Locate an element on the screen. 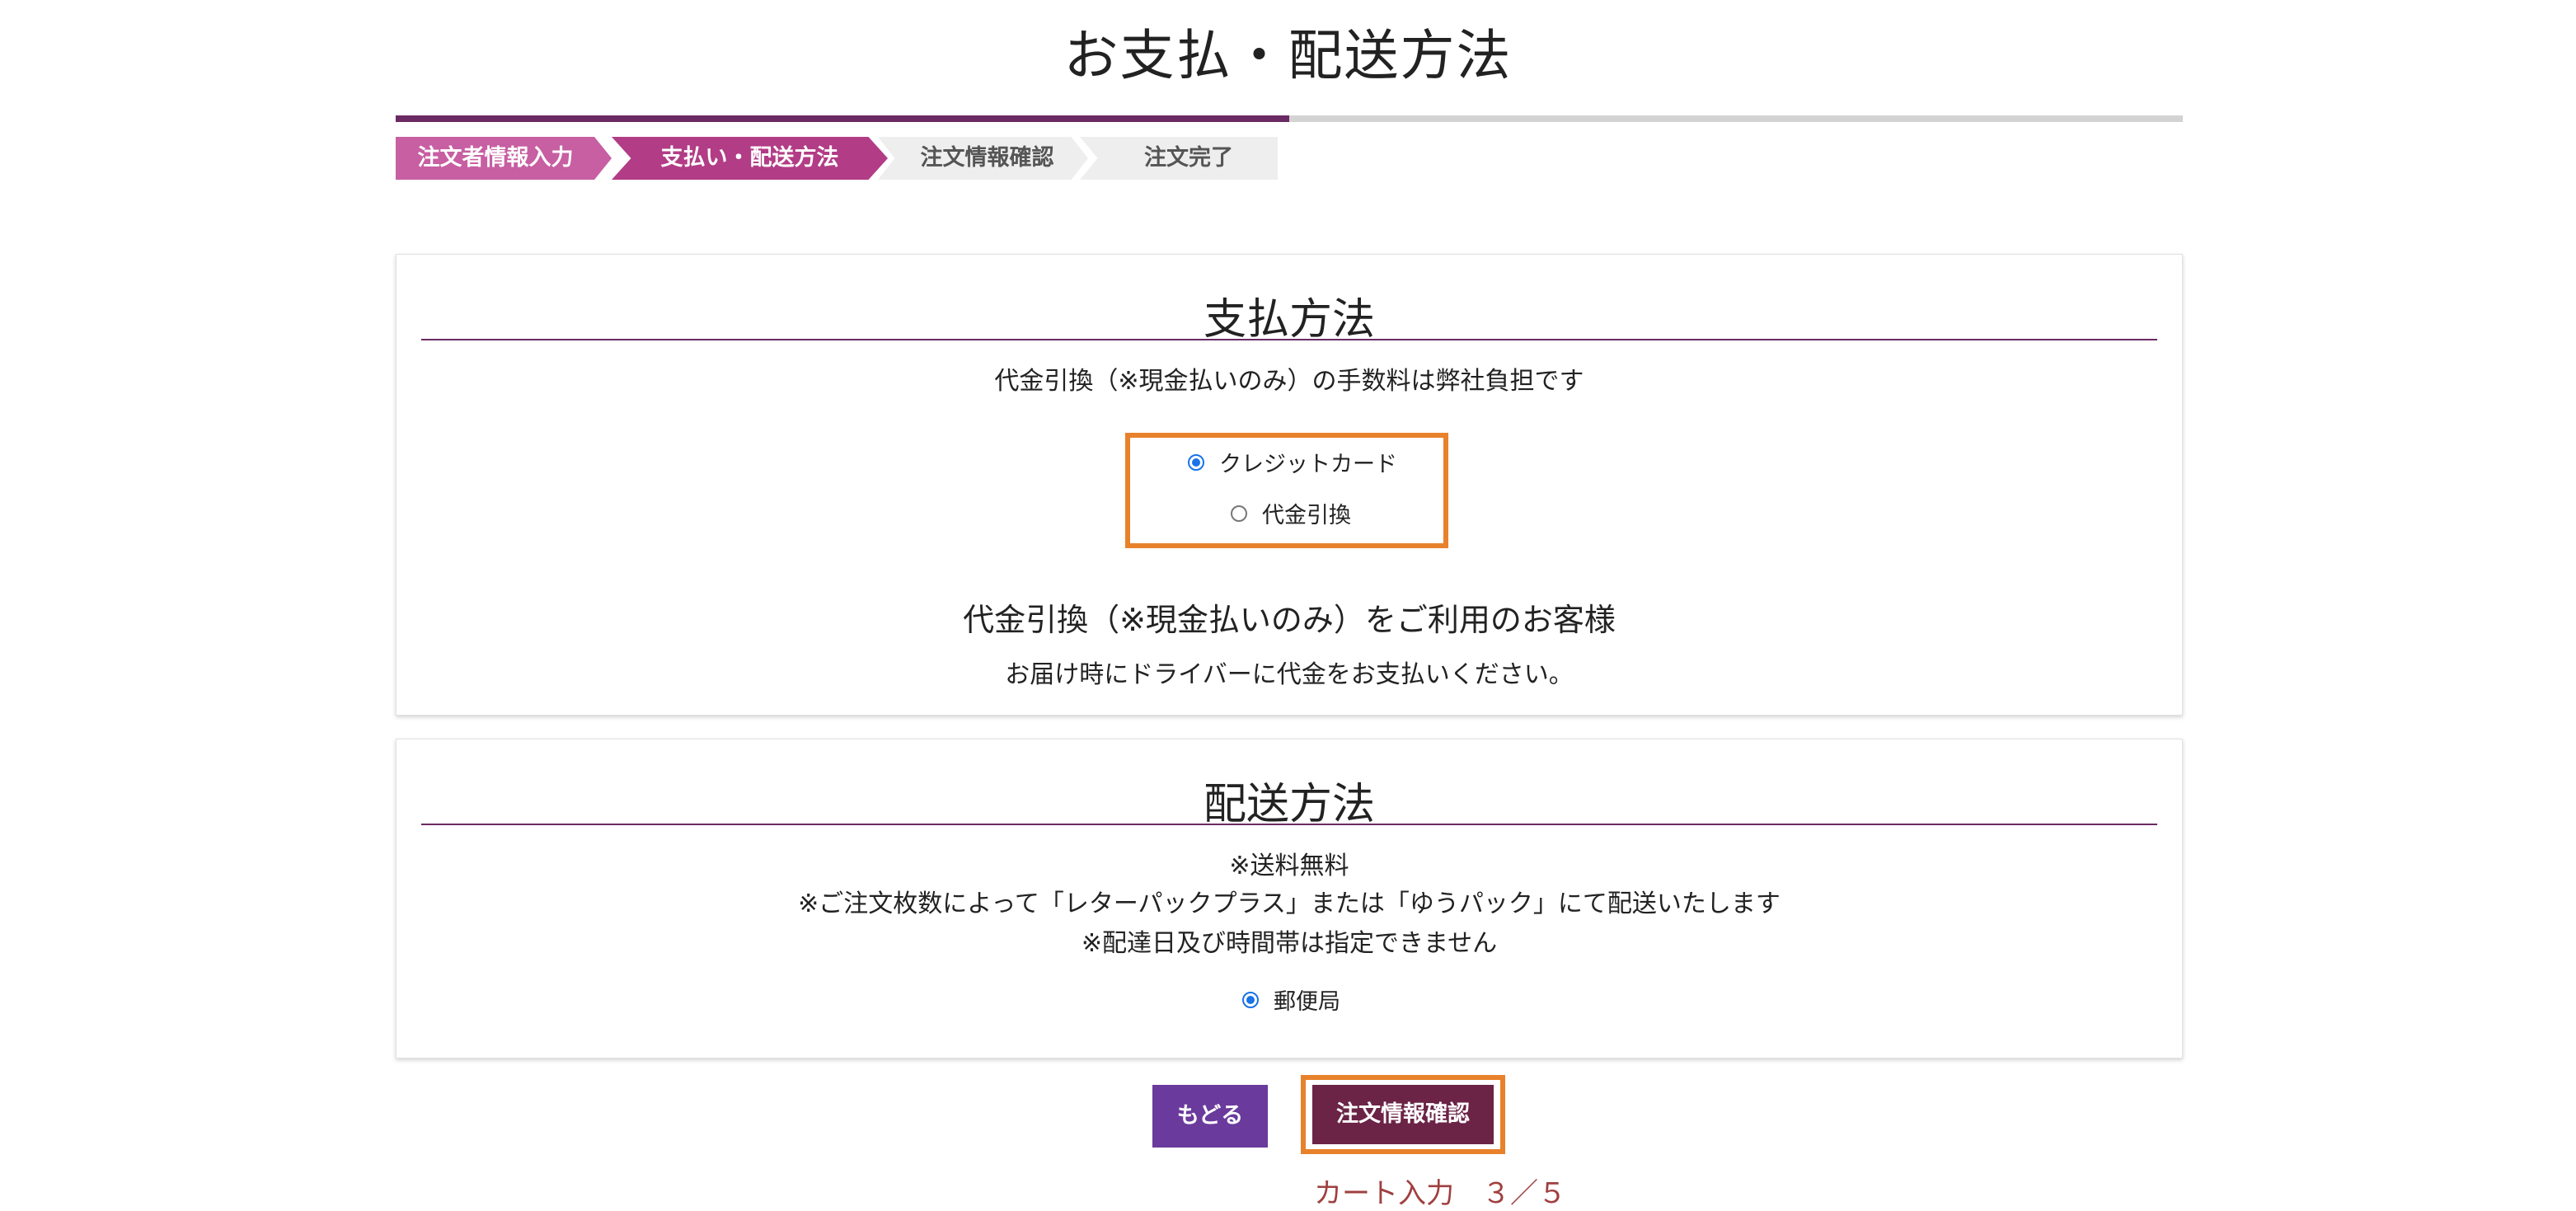  post-office-radio is located at coordinates (1250, 999).